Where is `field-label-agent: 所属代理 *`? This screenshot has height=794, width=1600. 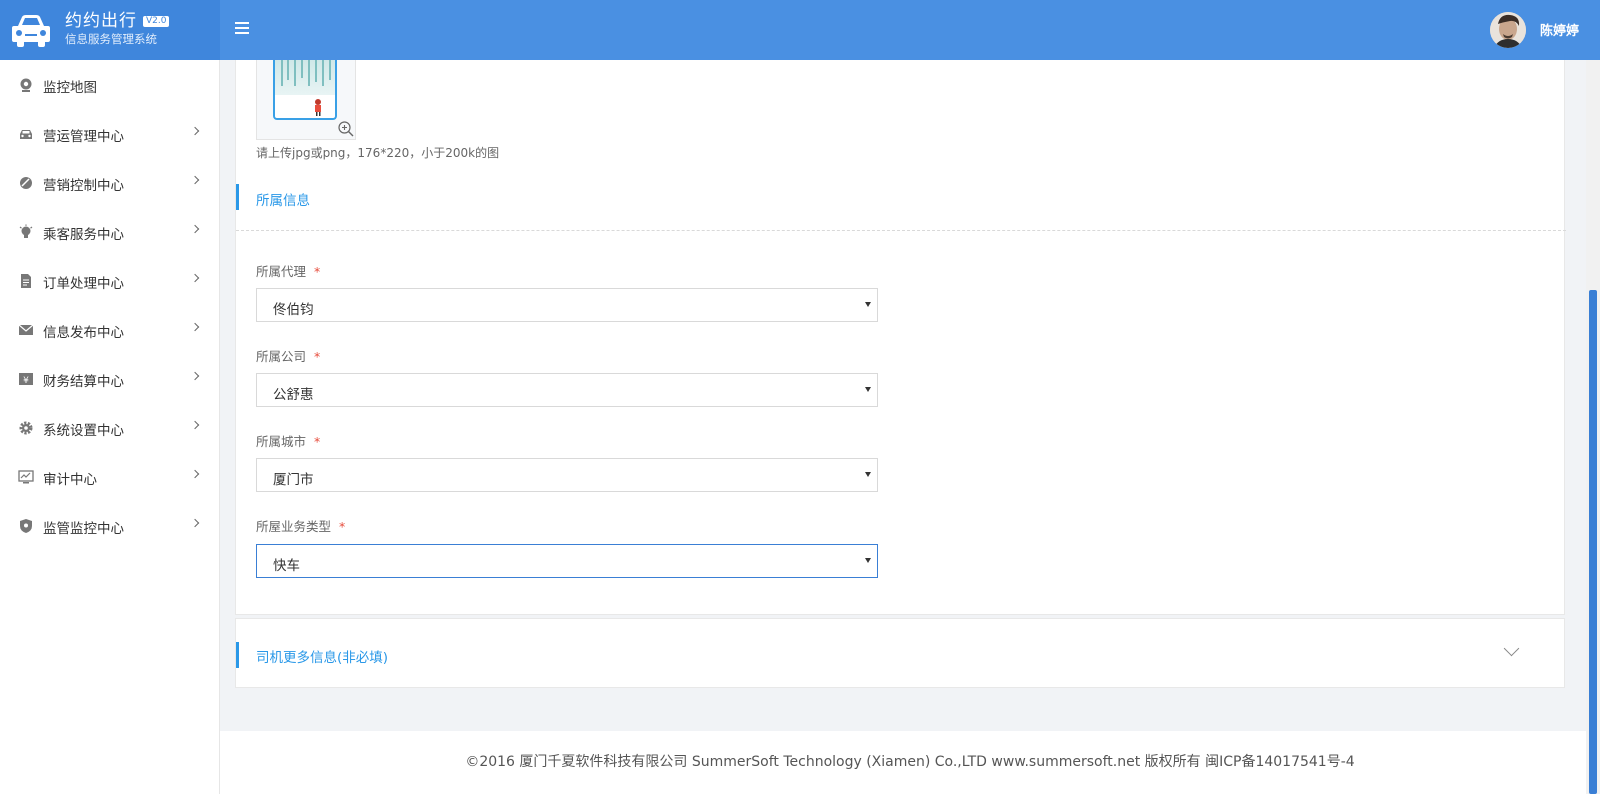
field-label-agent: 所属代理 * is located at coordinates (288, 271).